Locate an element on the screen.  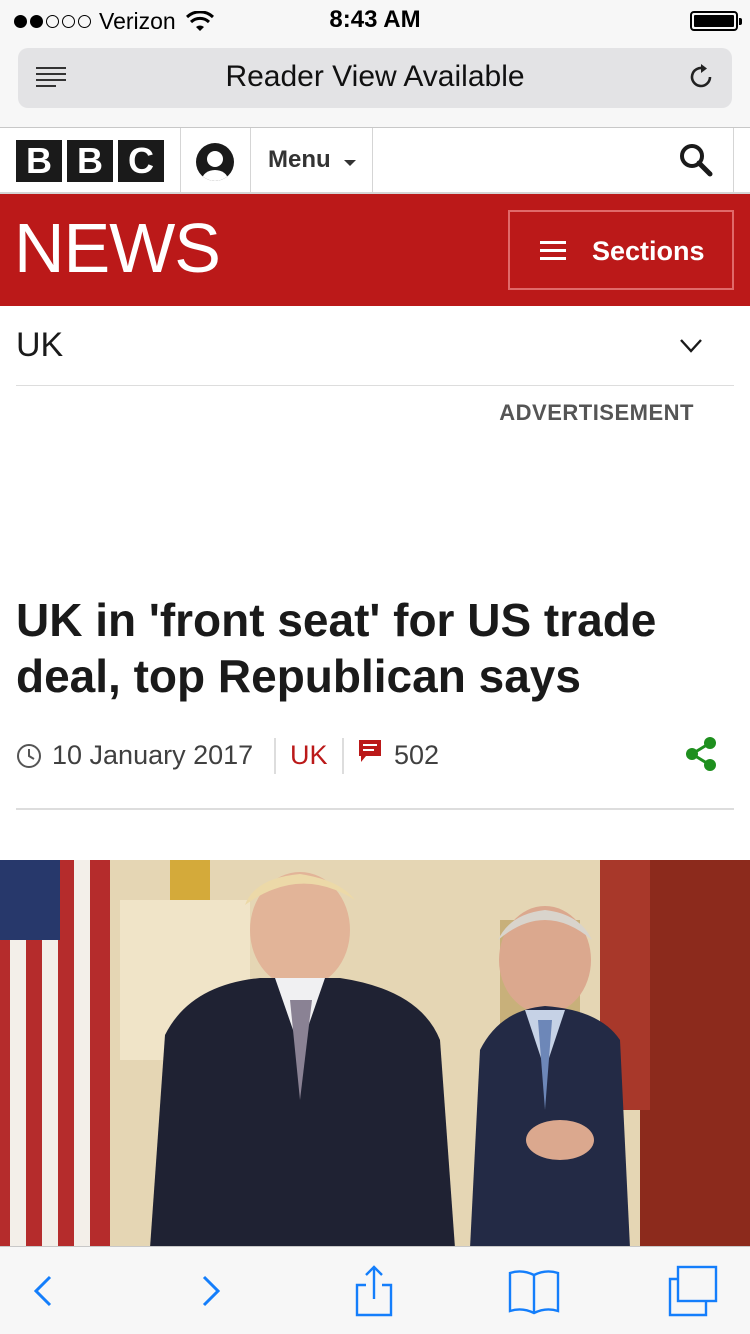
comment-icon is located at coordinates (370, 752).